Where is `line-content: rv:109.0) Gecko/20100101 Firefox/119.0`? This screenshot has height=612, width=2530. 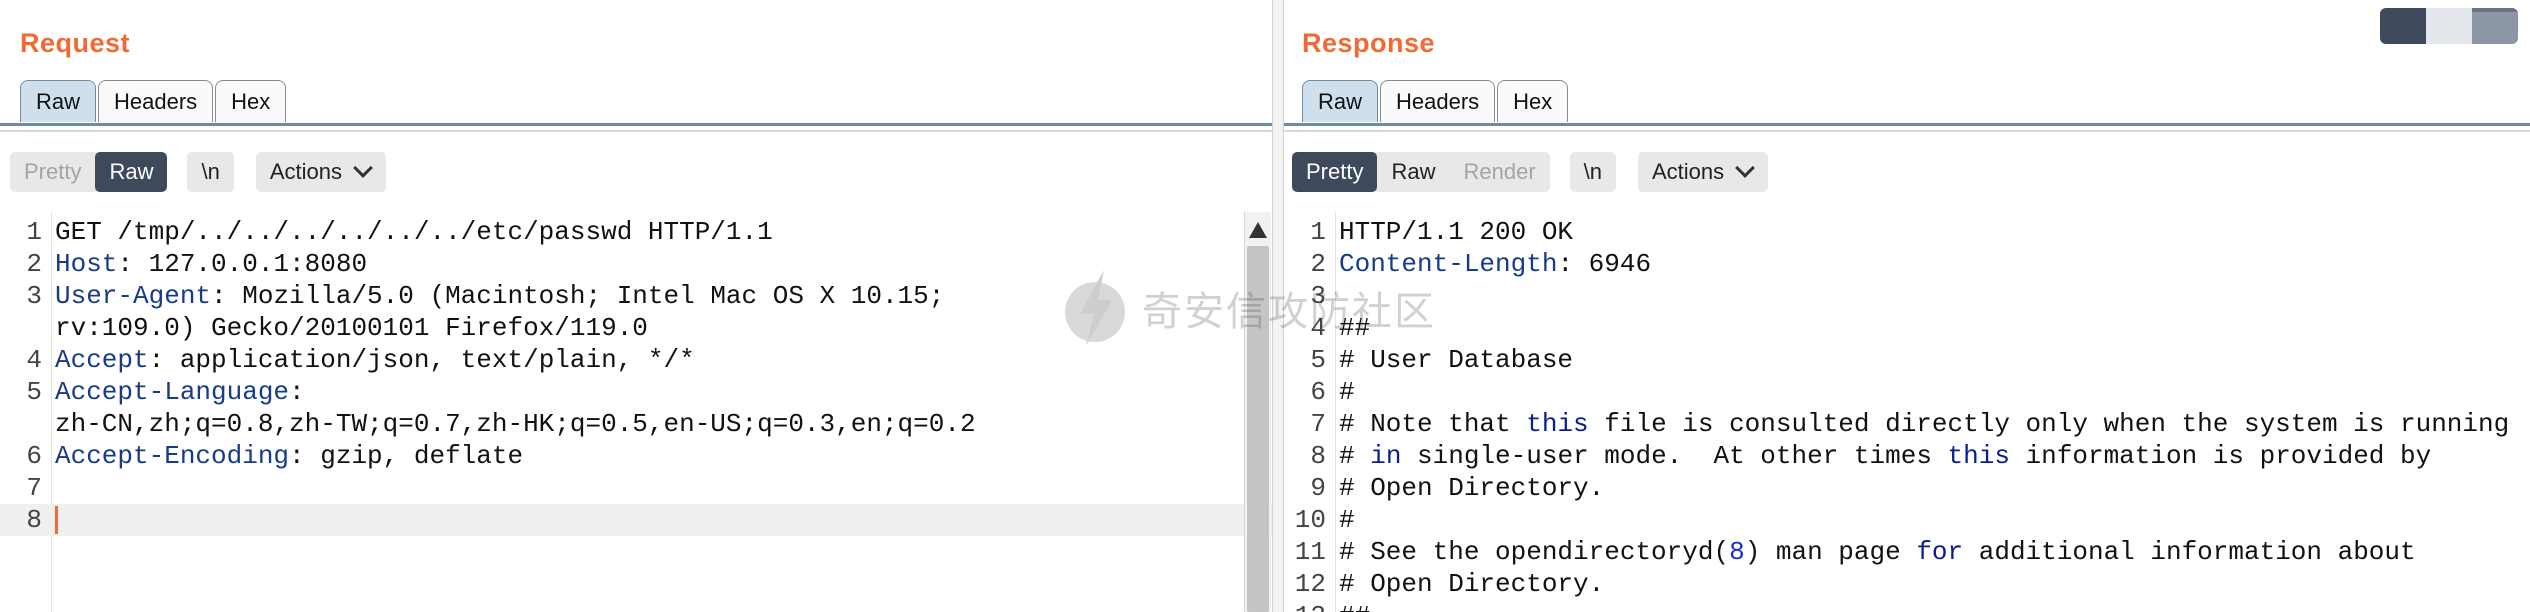 line-content: rv:109.0) Gecko/20100101 Firefox/119.0 is located at coordinates (351, 328).